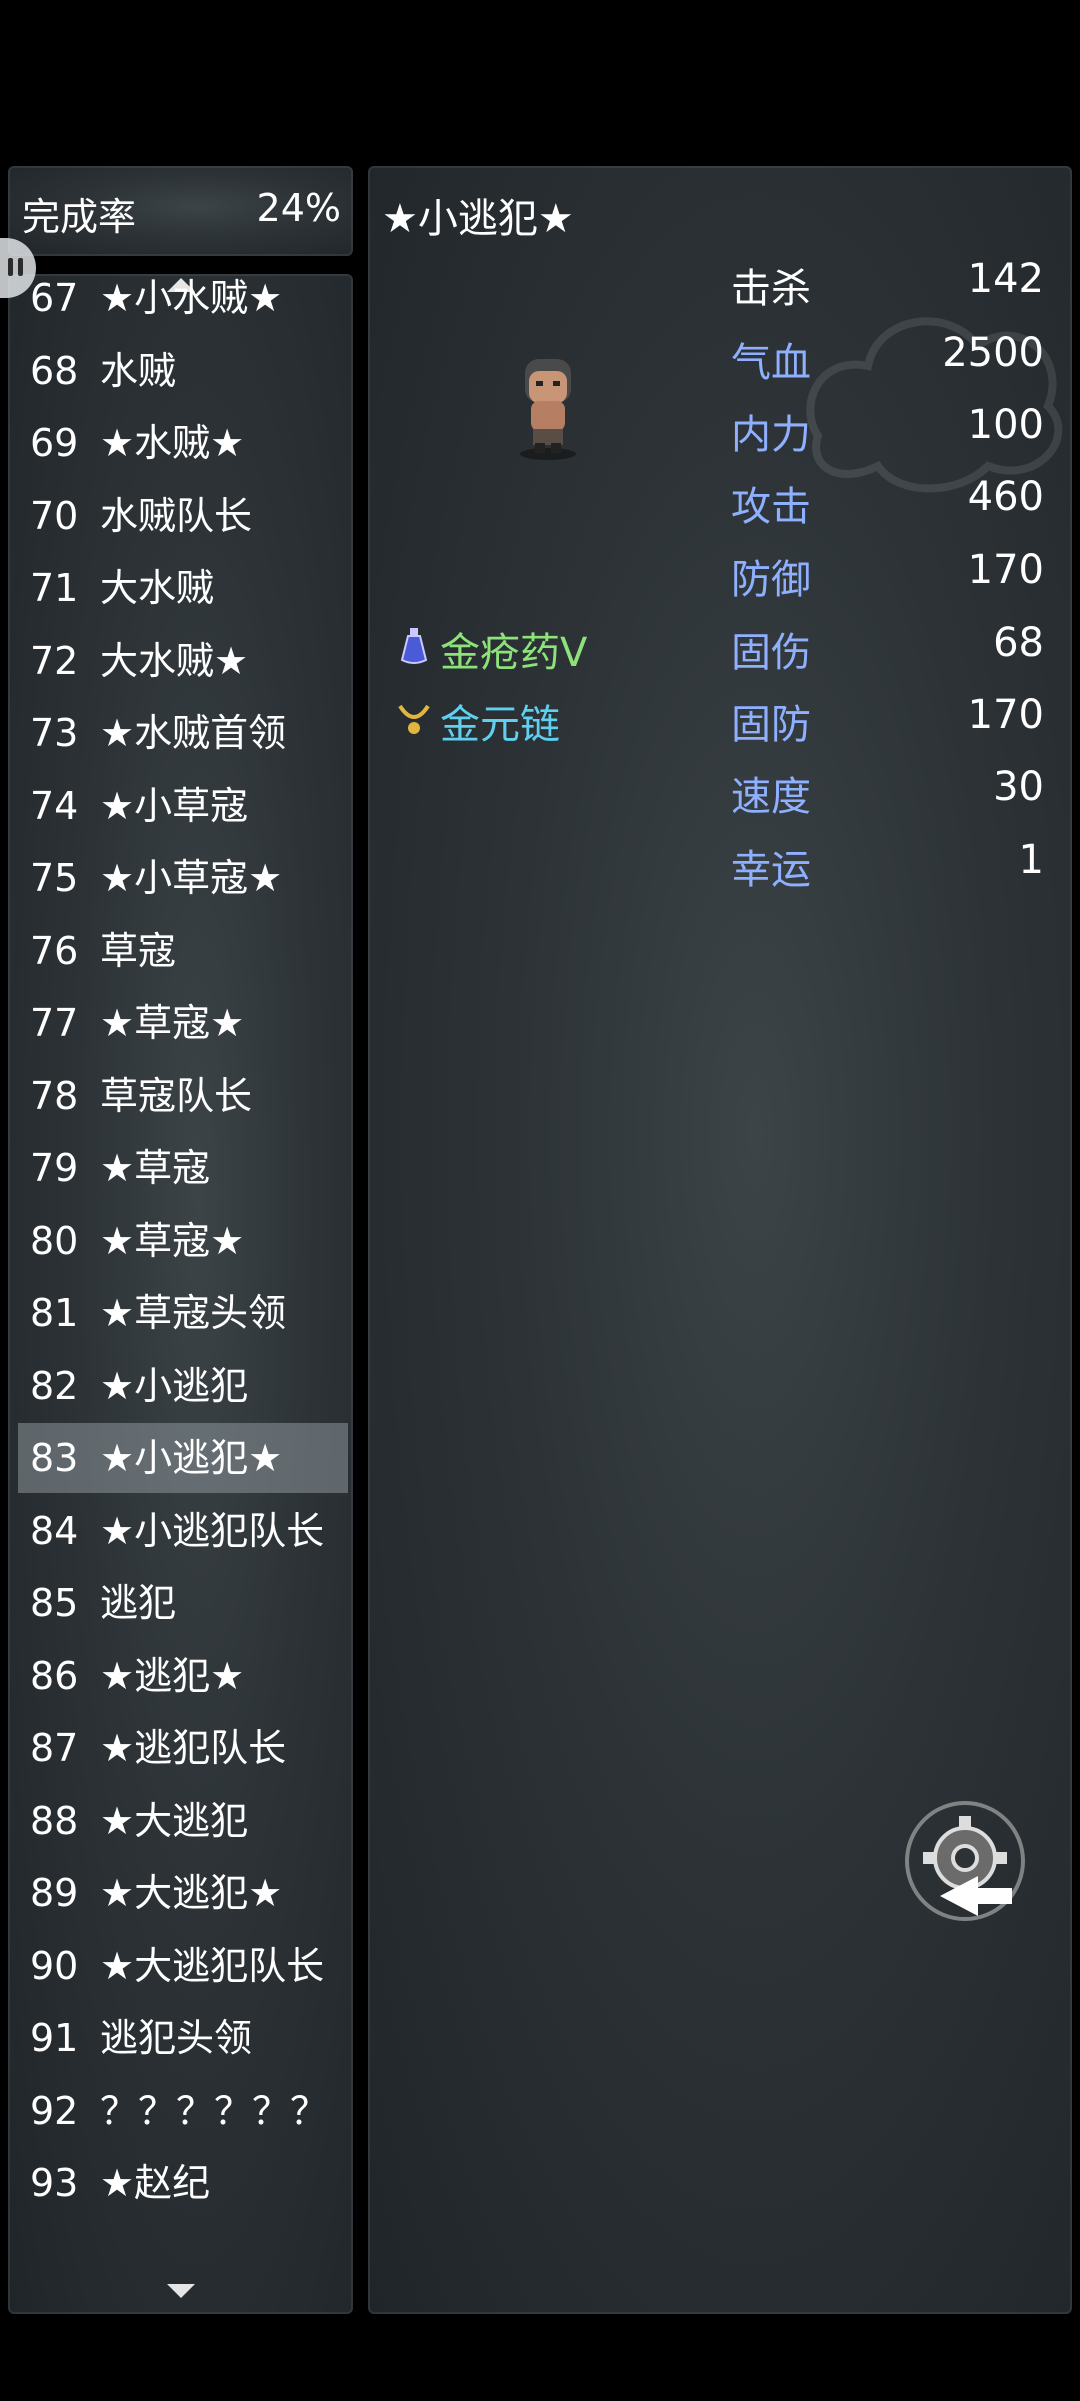 Image resolution: width=1080 pixels, height=2401 pixels. Describe the element at coordinates (54, 1458) in the screenshot. I see `list-item-number: 83` at that location.